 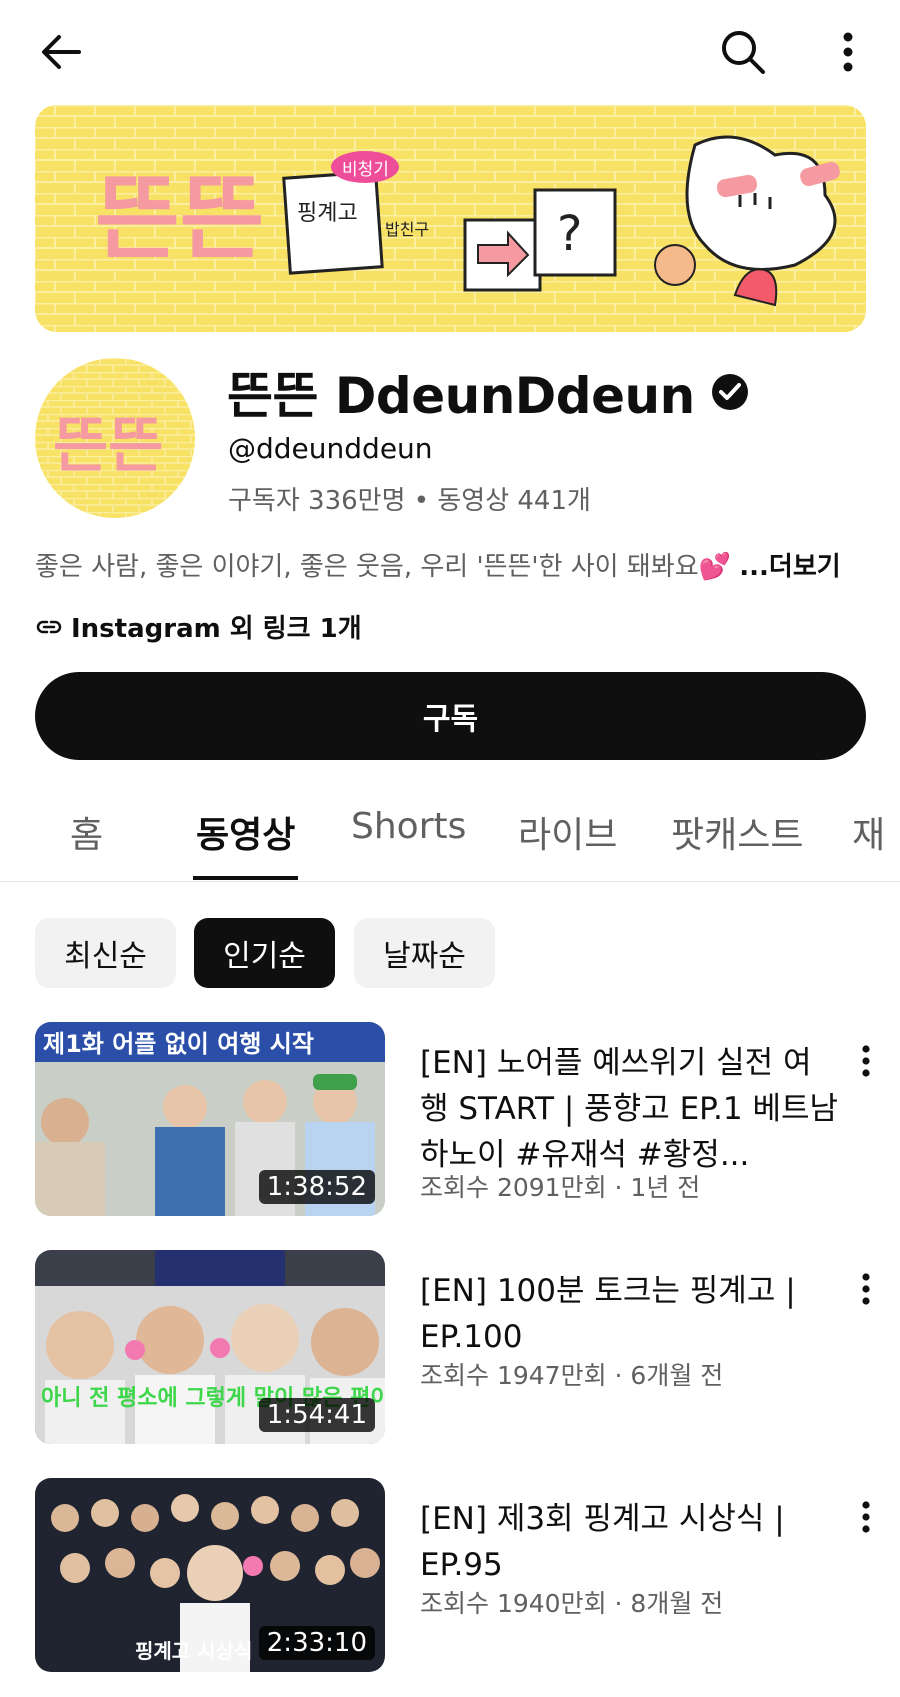 What do you see at coordinates (450, 52) in the screenshot?
I see `top-app-bar` at bounding box center [450, 52].